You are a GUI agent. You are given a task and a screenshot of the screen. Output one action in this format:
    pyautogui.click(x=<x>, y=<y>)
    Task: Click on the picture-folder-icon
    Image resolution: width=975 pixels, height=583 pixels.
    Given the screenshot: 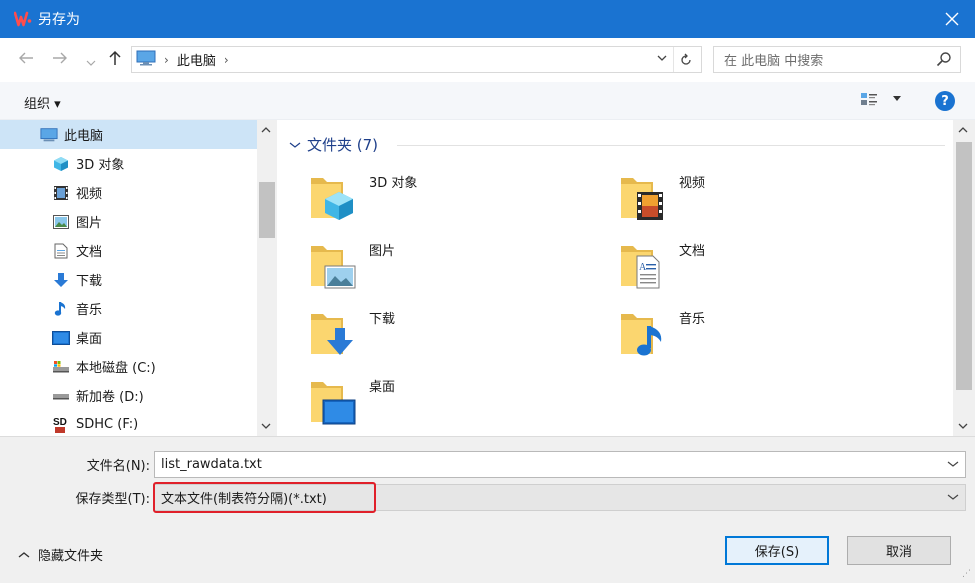 What is the action you would take?
    pyautogui.click(x=333, y=267)
    